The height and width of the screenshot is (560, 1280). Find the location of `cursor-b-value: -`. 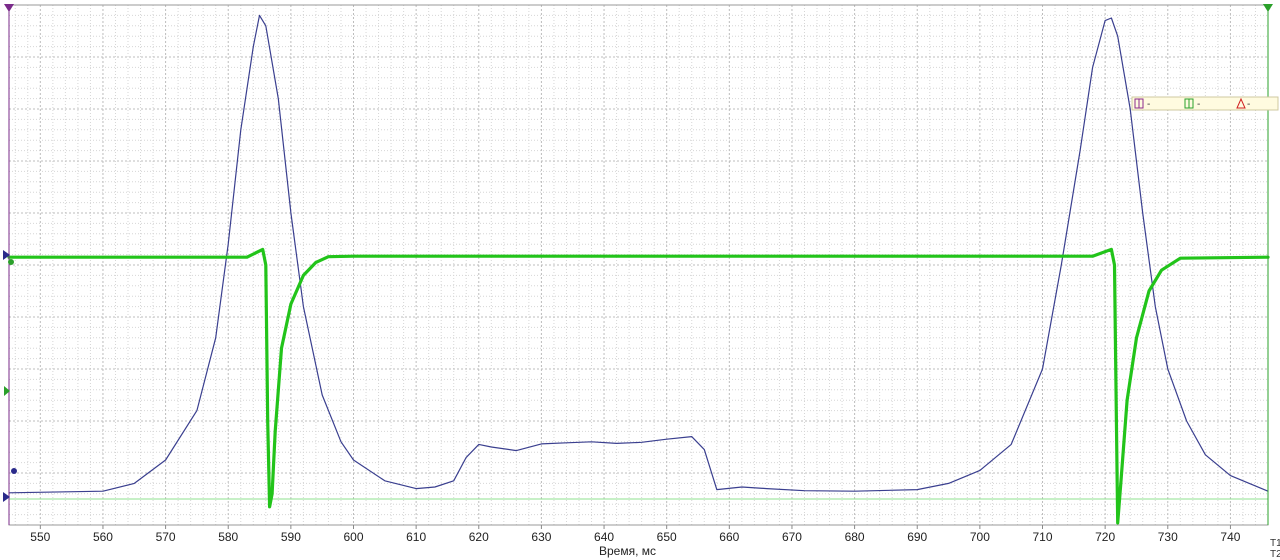

cursor-b-value: - is located at coordinates (1198, 104).